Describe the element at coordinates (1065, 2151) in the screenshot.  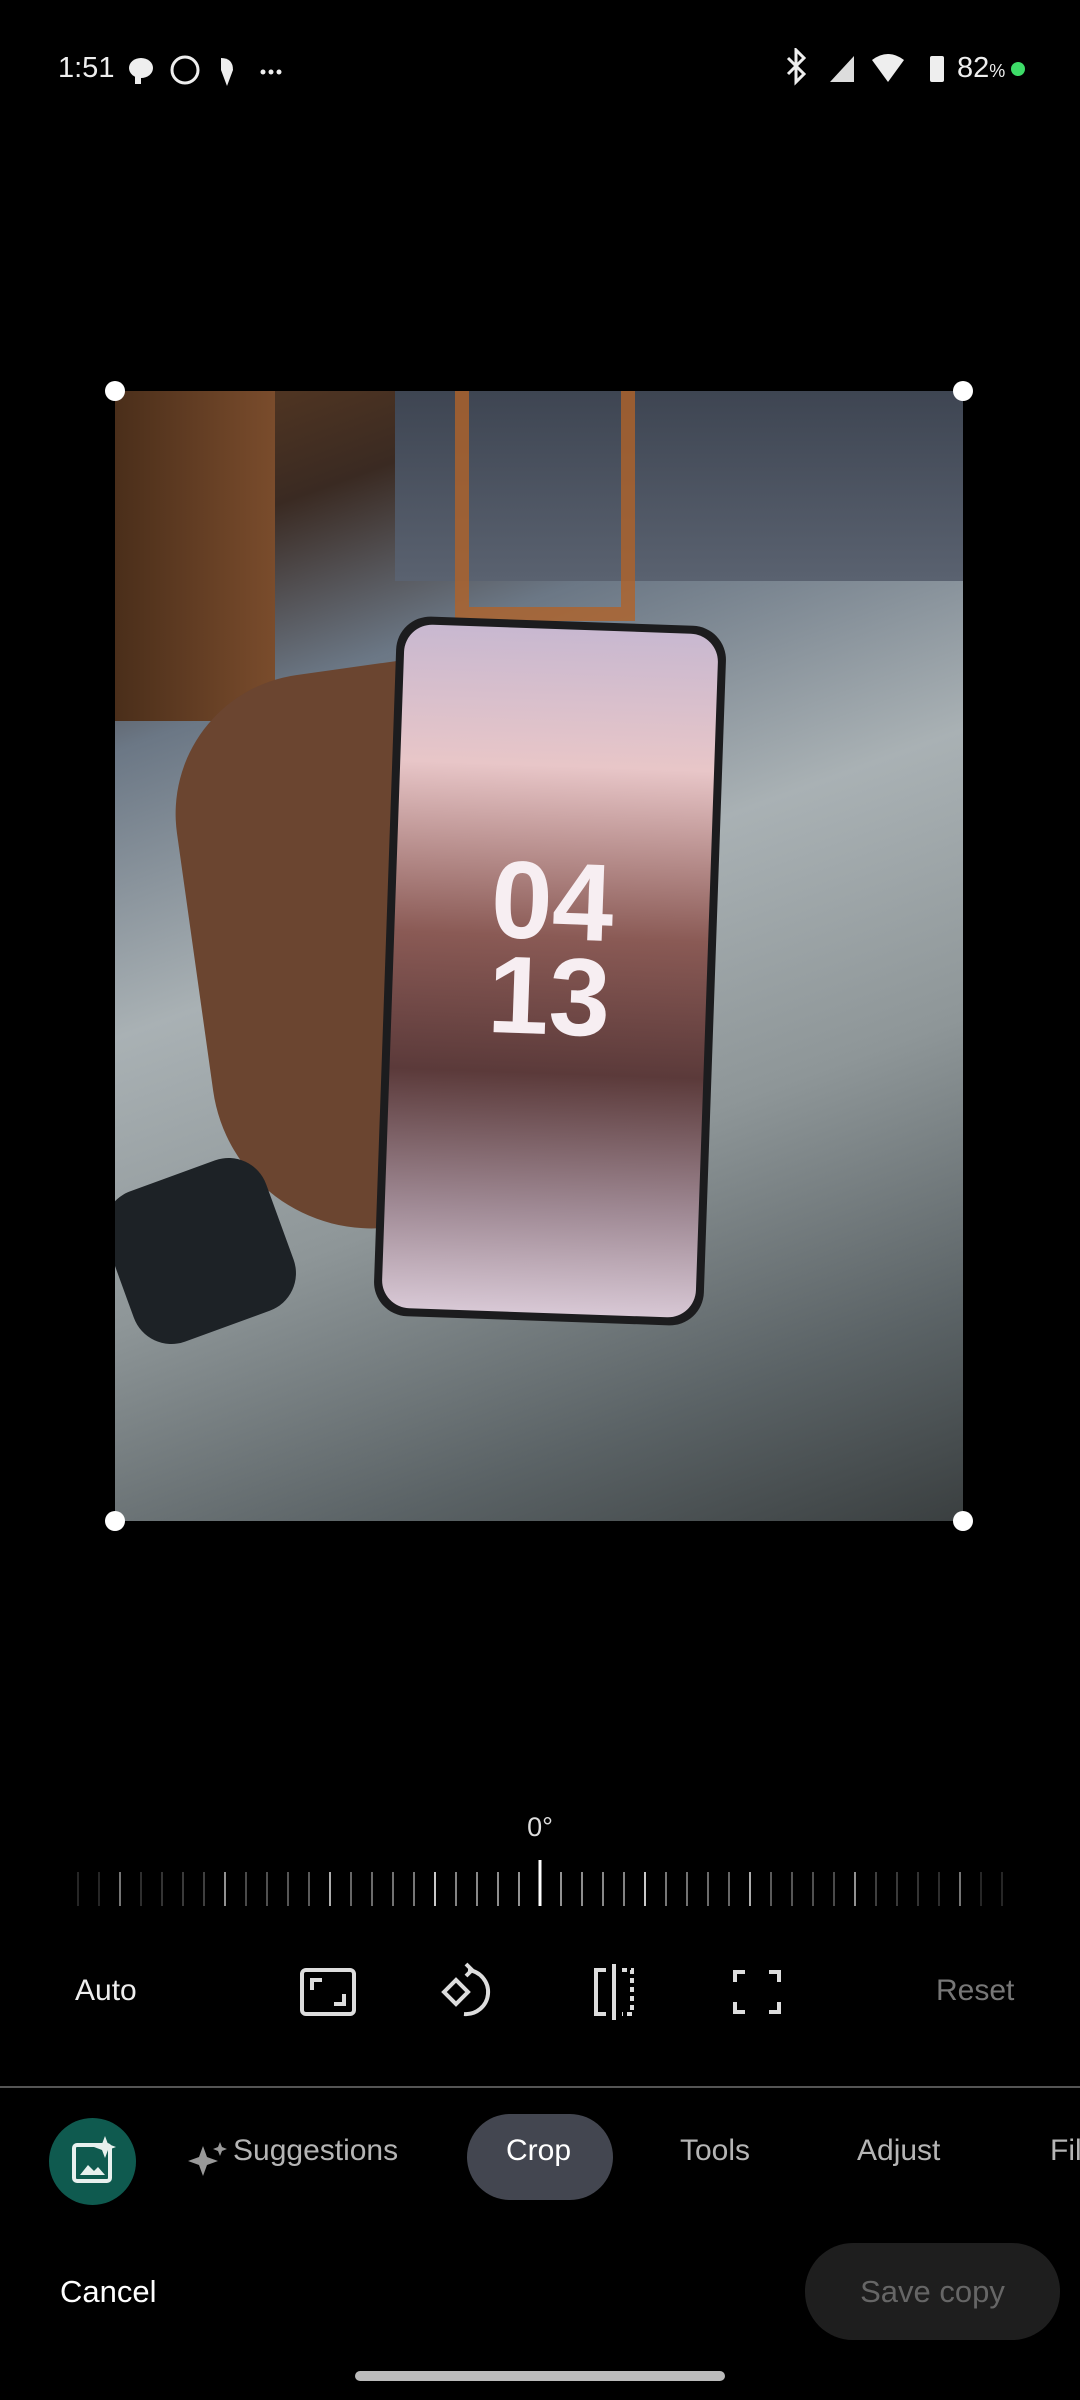
I see `tab-filters: Fil` at that location.